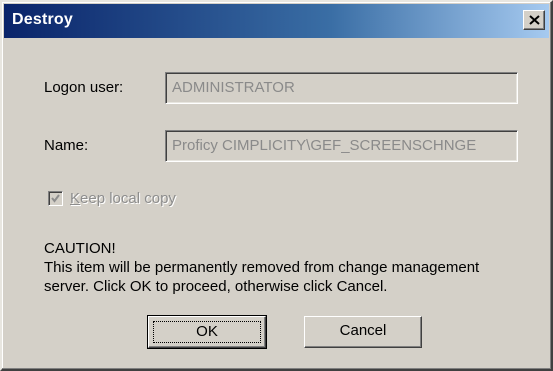 This screenshot has width=553, height=371. What do you see at coordinates (341, 146) in the screenshot?
I see `name-field: Proficy CIMPLICITY\GEF_SCREENSCHNGE` at bounding box center [341, 146].